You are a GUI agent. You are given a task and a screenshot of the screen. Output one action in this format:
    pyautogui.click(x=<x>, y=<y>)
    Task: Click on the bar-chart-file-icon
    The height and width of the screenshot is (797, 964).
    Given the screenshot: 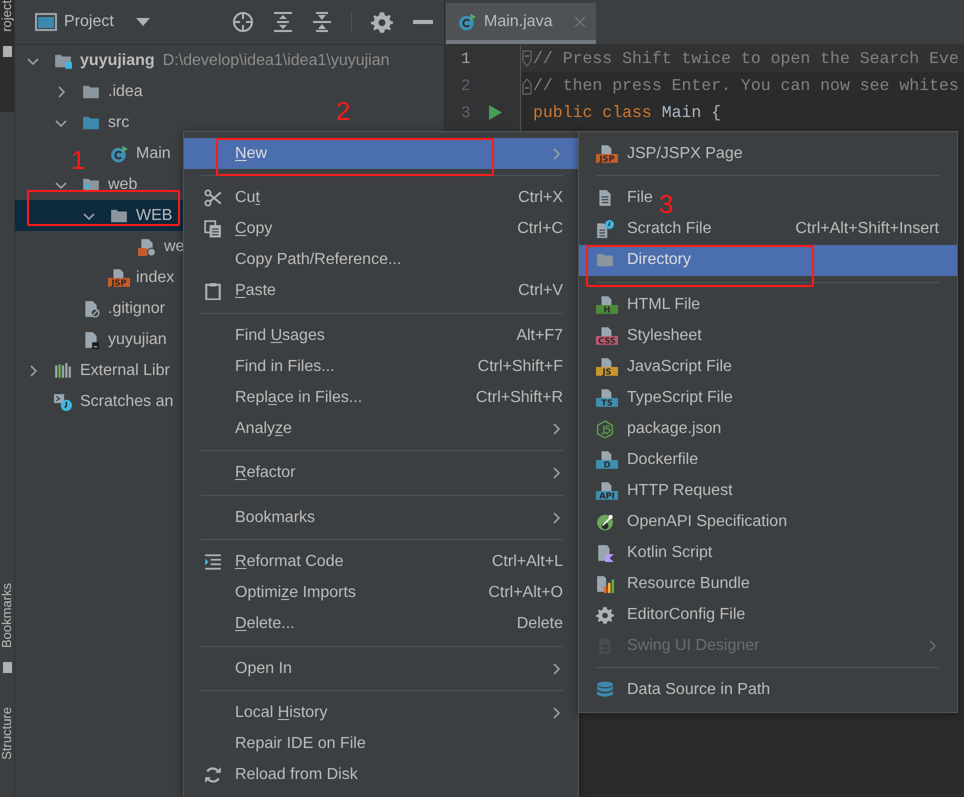 What is the action you would take?
    pyautogui.click(x=605, y=583)
    